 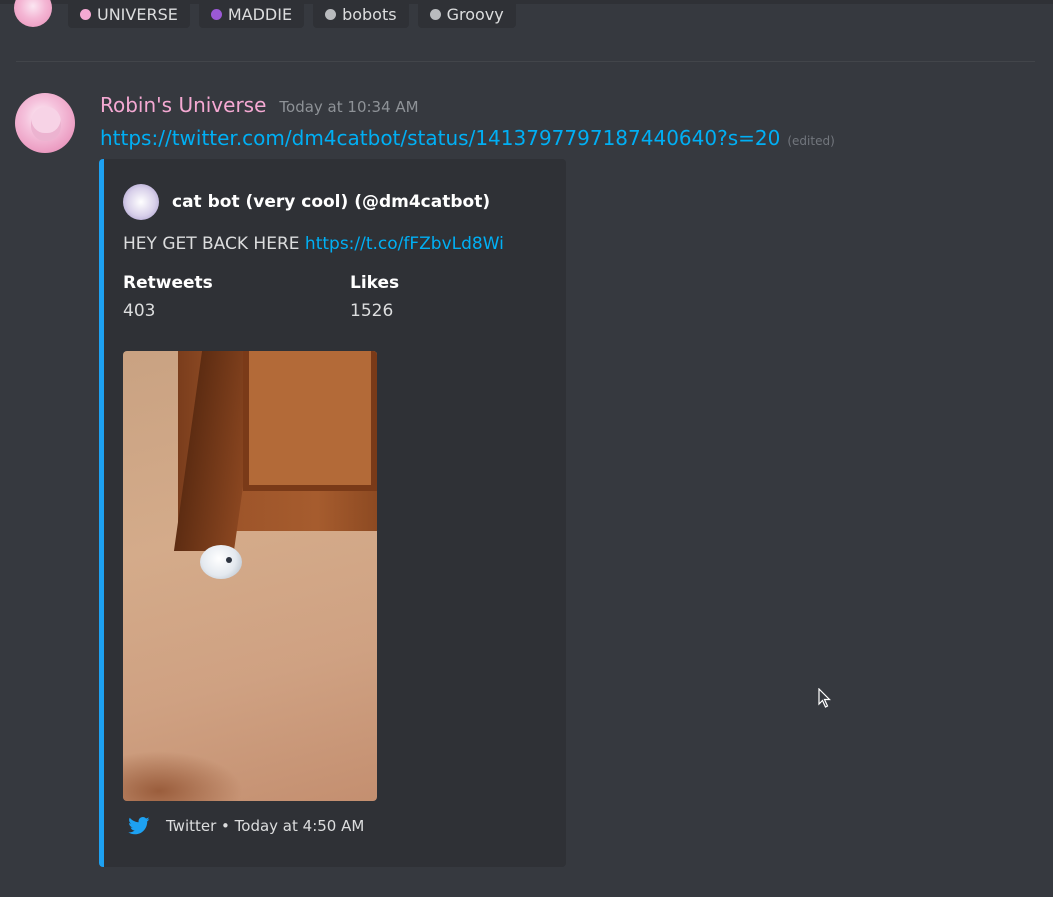 I want to click on role-pill-groovy: Groovy, so click(x=466, y=14).